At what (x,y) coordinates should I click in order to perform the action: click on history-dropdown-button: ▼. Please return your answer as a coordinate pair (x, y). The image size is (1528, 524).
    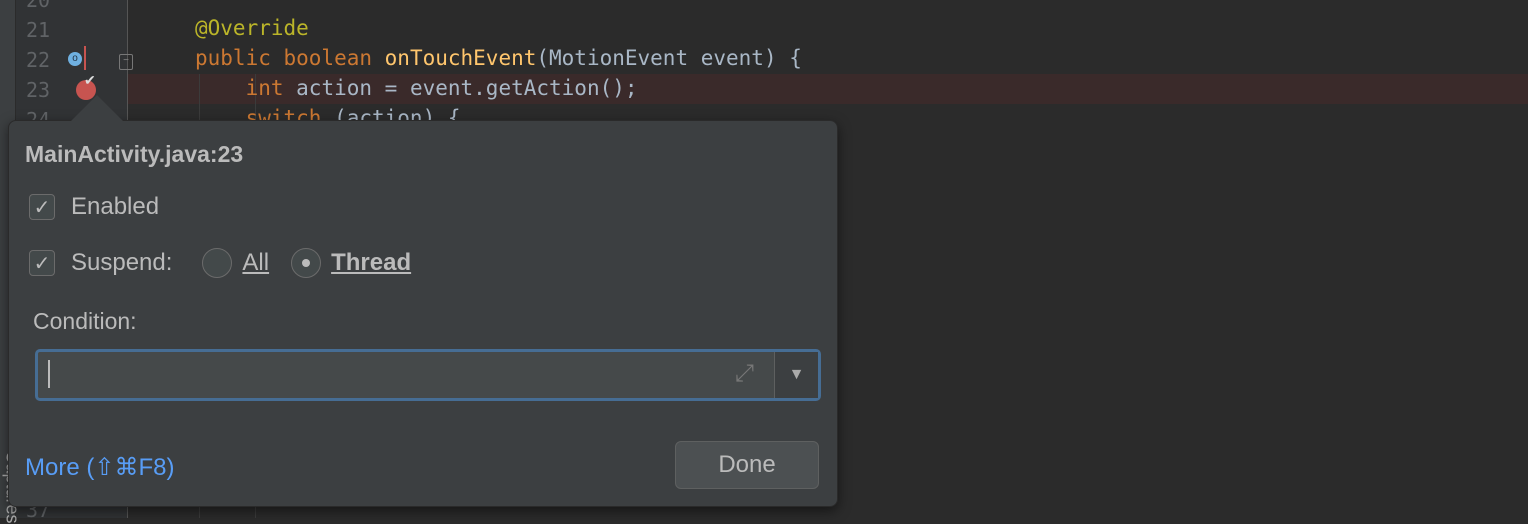
    Looking at the image, I should click on (796, 375).